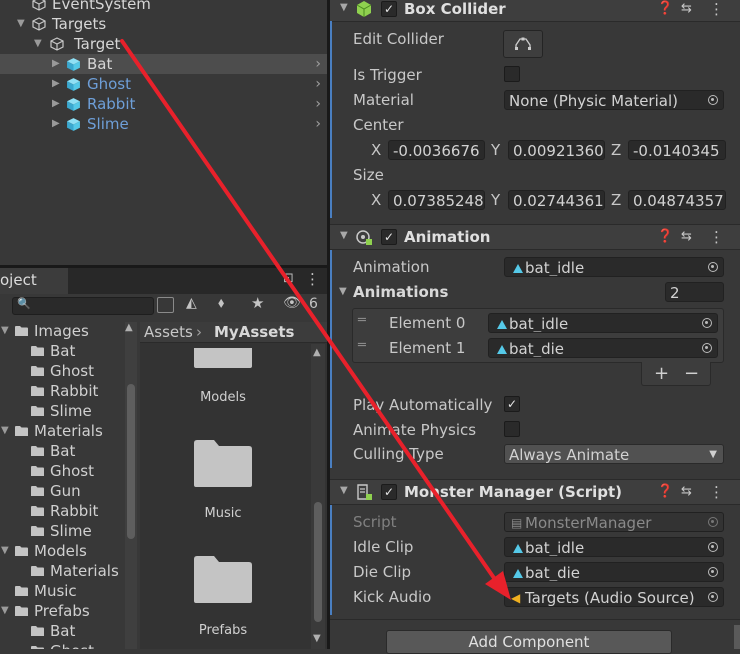  I want to click on size-y-input: 0.02744361, so click(556, 200).